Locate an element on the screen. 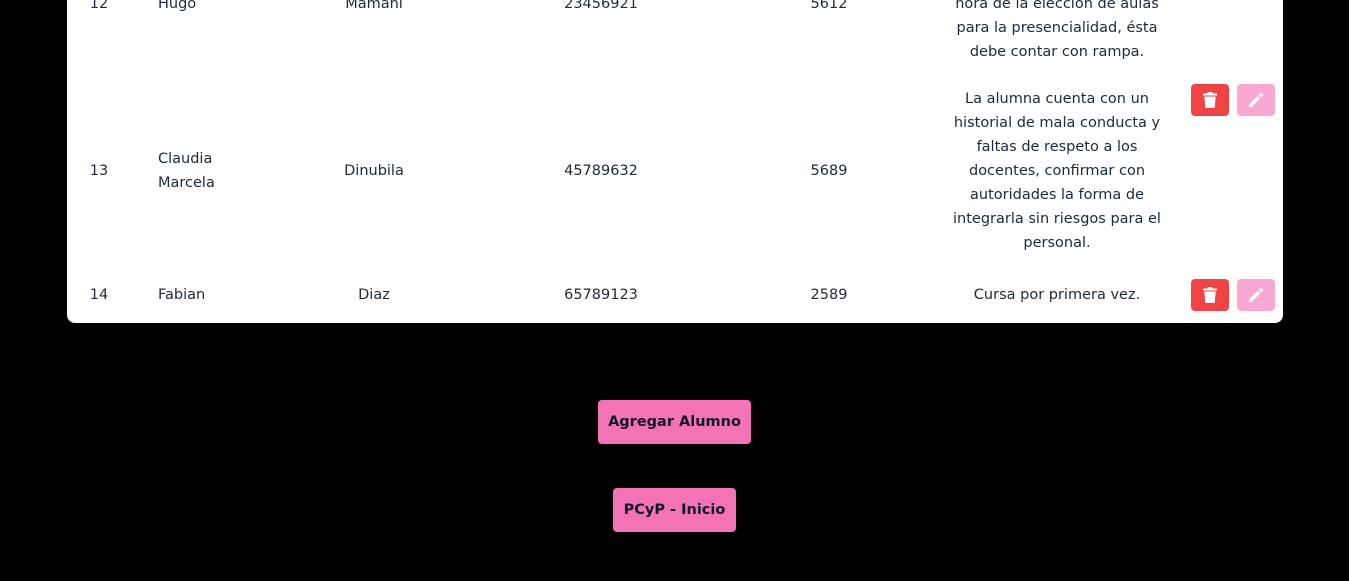  home-button: PCyP - Inicio is located at coordinates (674, 510).